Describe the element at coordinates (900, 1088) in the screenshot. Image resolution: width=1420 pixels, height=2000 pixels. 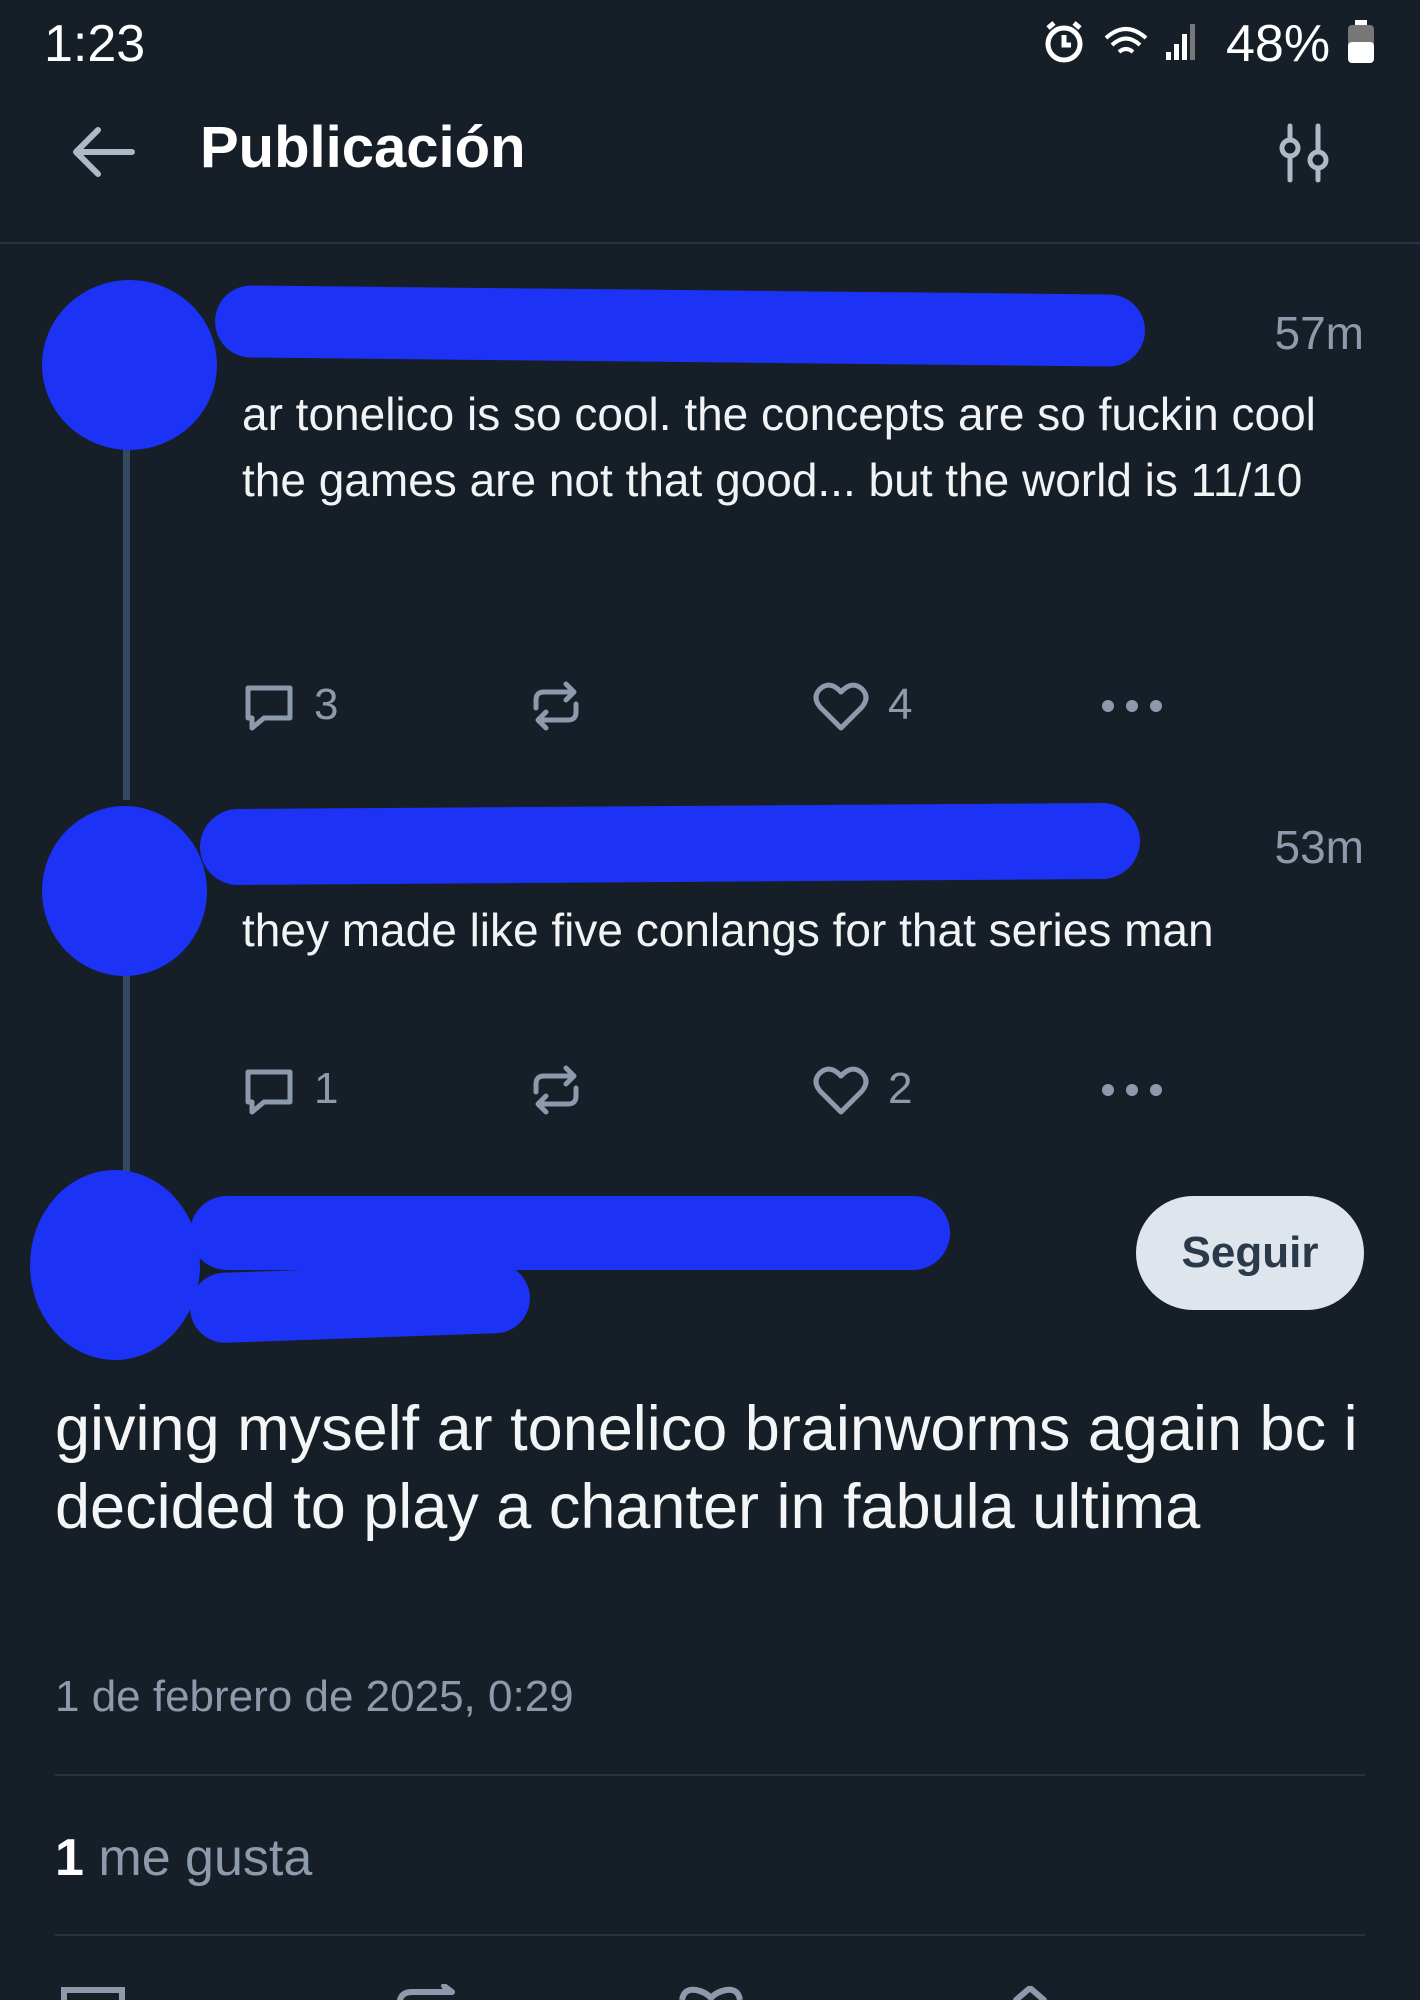
I see `like-count: 2` at that location.